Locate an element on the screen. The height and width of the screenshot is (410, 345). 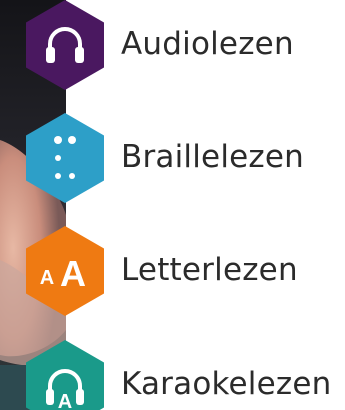
menu-item-label: Karaokelezen is located at coordinates (226, 384).